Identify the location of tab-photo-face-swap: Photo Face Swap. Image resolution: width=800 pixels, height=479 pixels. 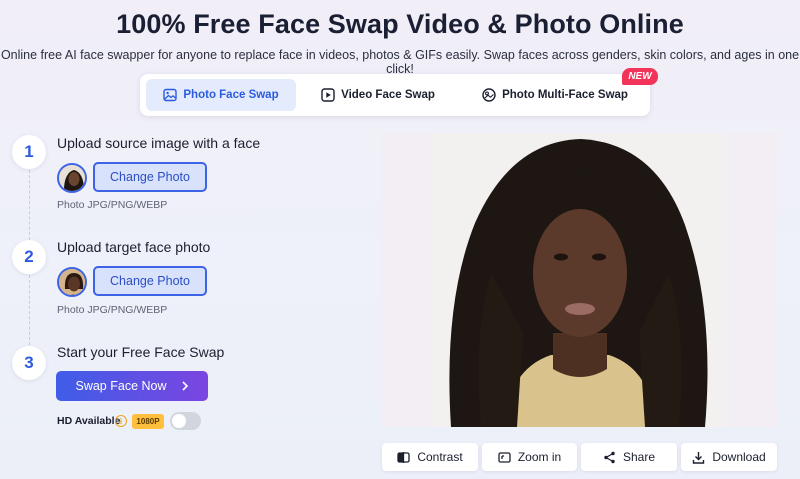
(221, 95).